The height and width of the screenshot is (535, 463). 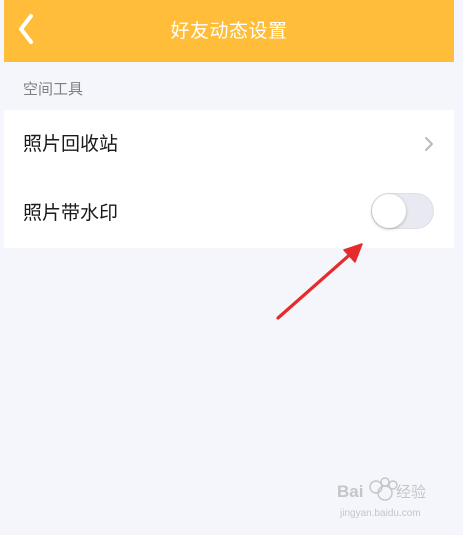 I want to click on svg-text: jingyan.baidu.com, so click(x=380, y=513).